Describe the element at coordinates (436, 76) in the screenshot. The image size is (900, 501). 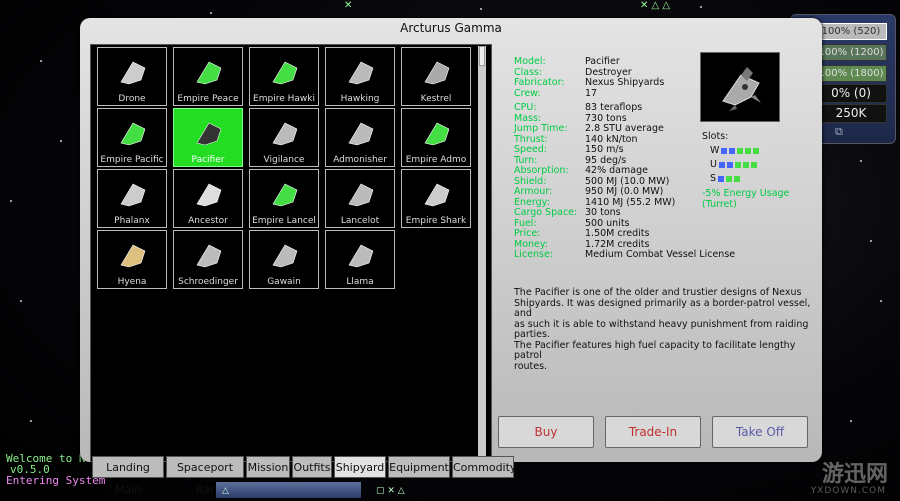
I see `ship-tile: Kestrel` at that location.